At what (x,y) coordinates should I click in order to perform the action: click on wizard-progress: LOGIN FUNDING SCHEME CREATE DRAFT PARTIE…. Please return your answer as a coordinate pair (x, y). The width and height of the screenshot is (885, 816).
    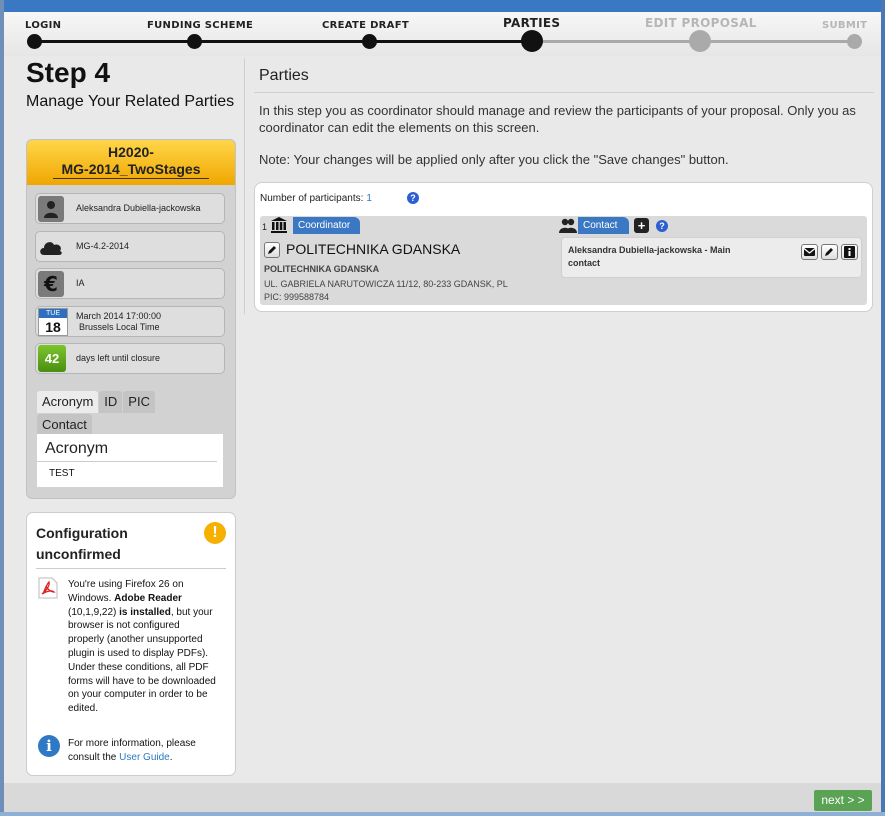
    Looking at the image, I should click on (444, 34).